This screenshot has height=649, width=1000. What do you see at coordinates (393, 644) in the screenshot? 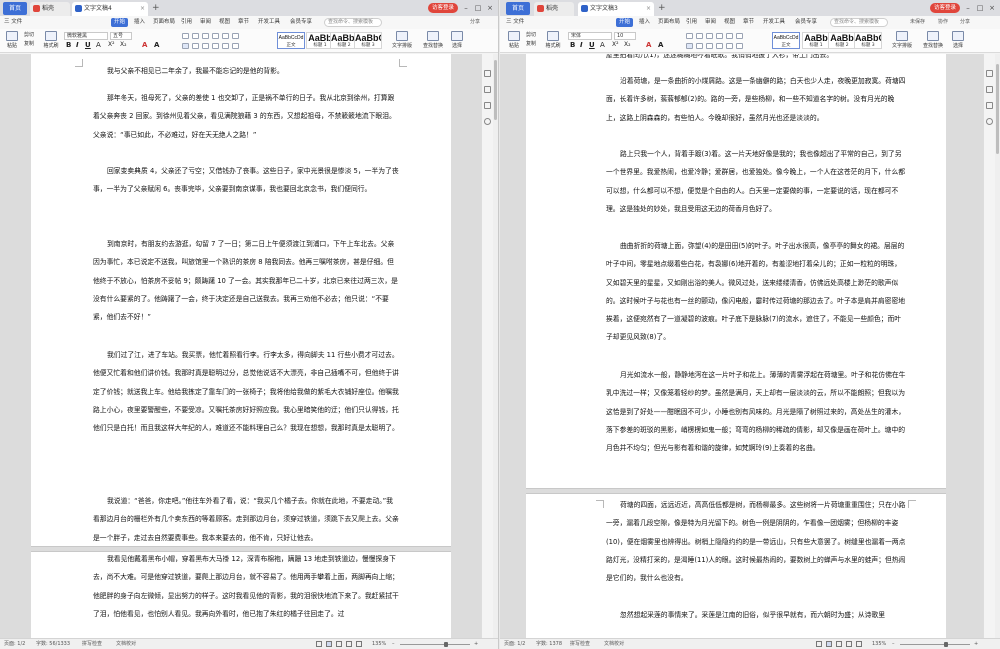
I see `zoom-out-icon: –` at bounding box center [393, 644].